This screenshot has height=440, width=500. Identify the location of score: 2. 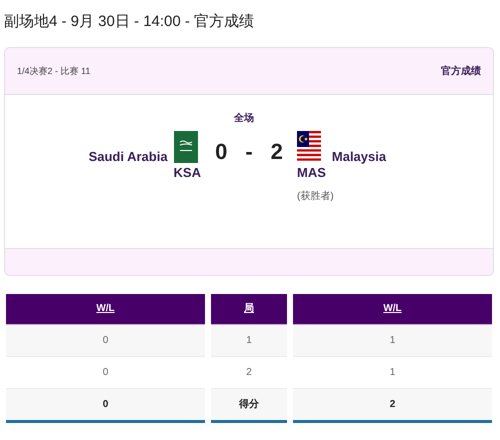
(276, 152).